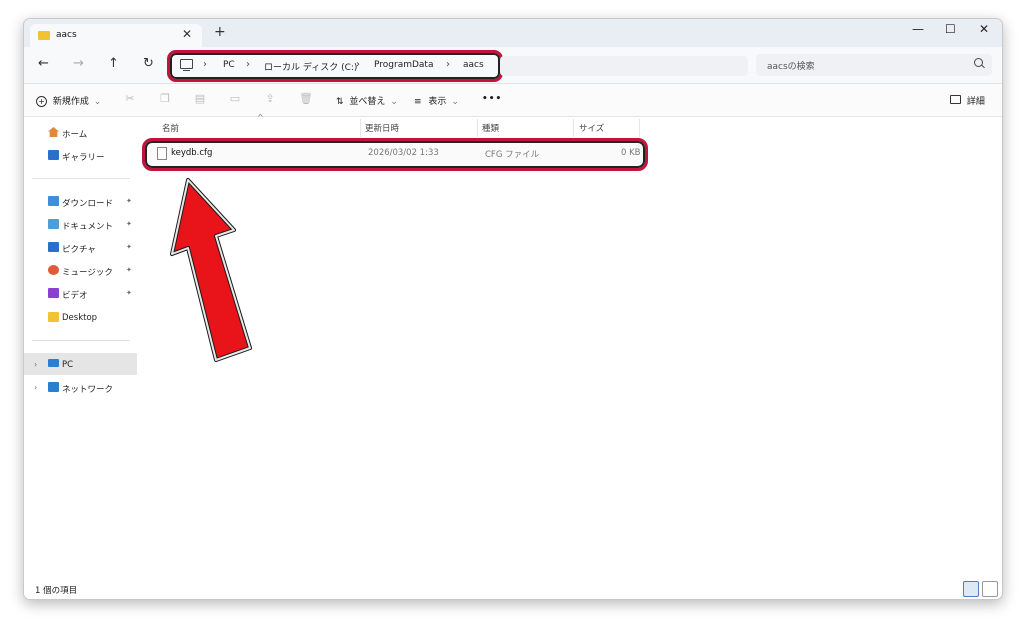 The height and width of the screenshot is (625, 1024). What do you see at coordinates (75, 135) in the screenshot?
I see `sidebar-label: ホーム` at bounding box center [75, 135].